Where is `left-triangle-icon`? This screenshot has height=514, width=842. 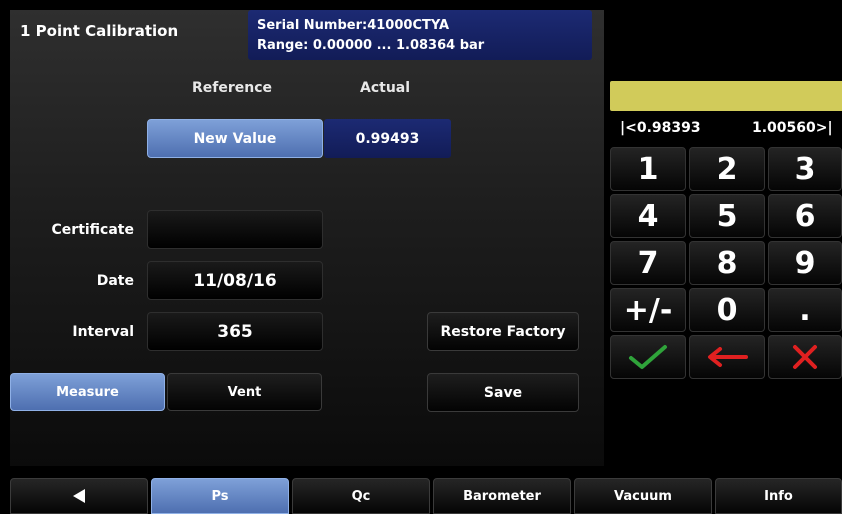 left-triangle-icon is located at coordinates (79, 496).